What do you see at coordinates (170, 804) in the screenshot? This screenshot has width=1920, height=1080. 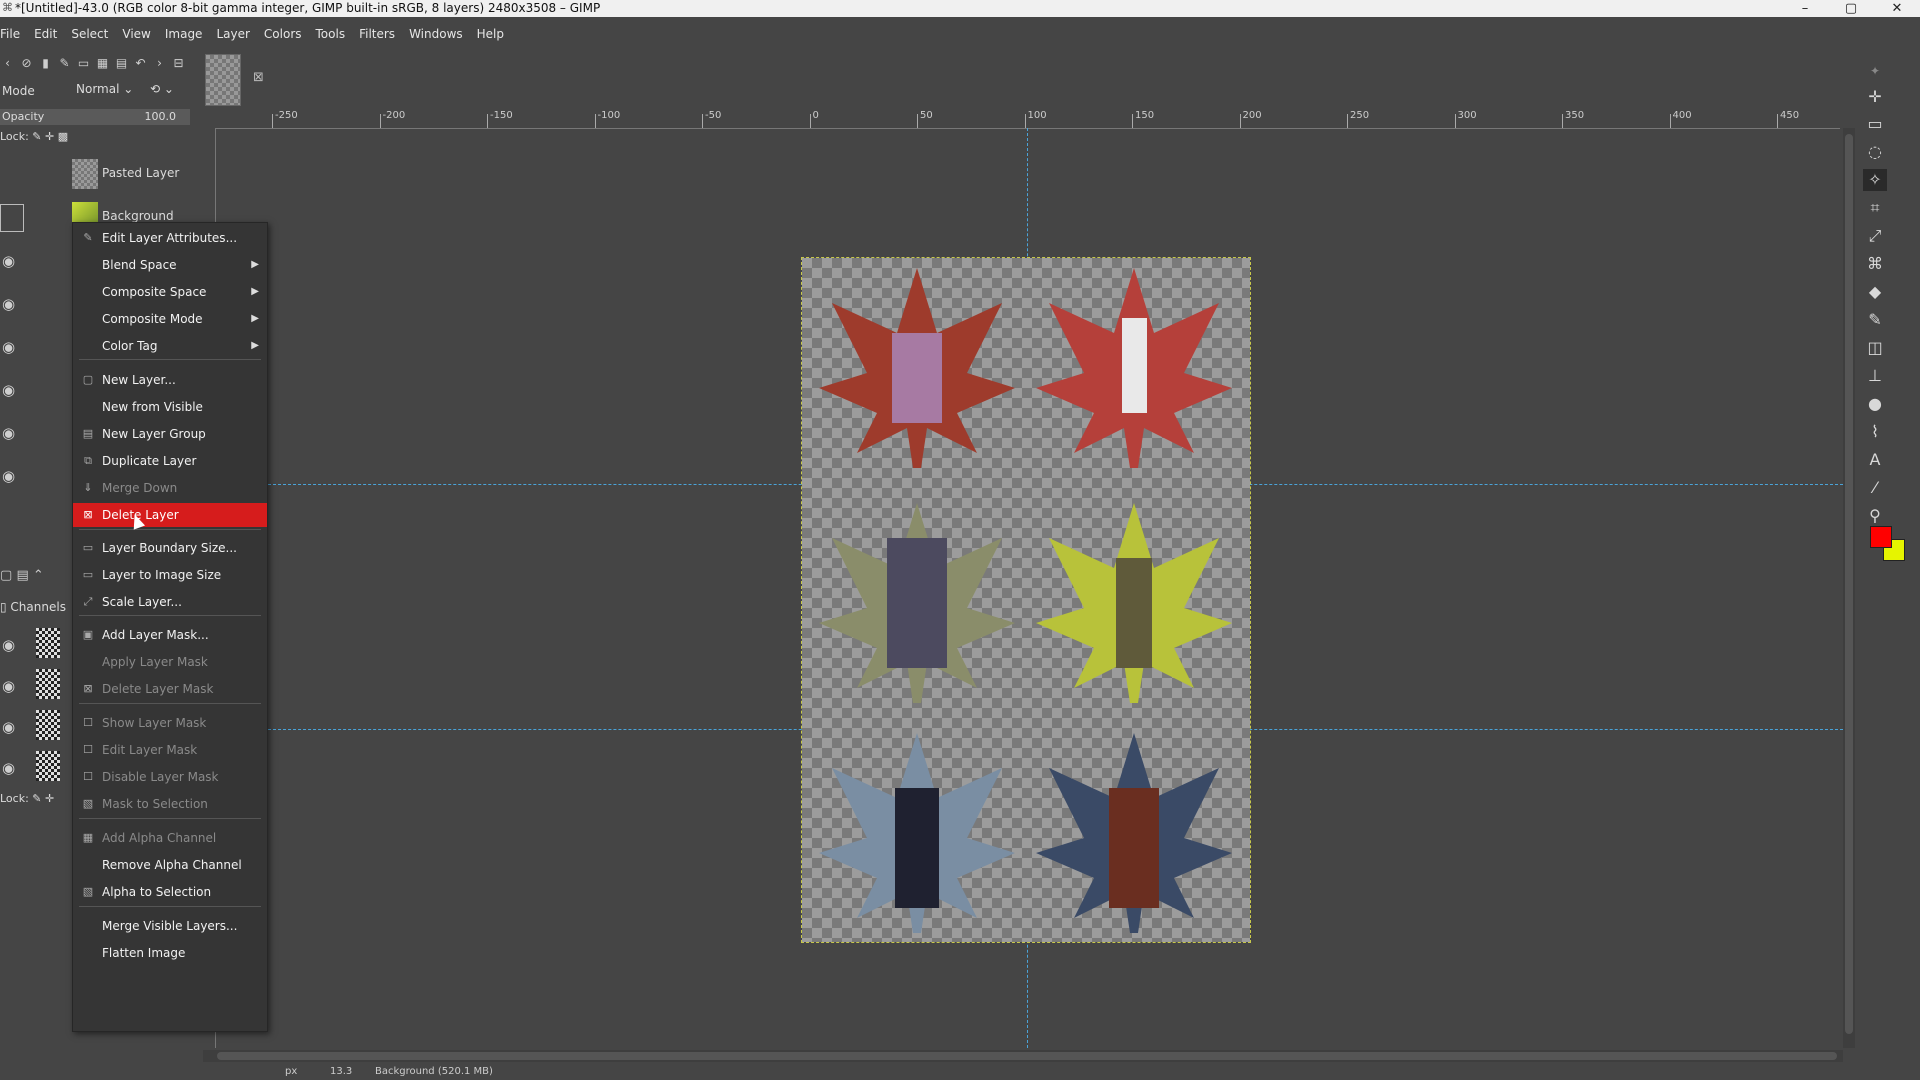 I see `menu-item-mask-to-selection: ▧ Mask to Selection` at bounding box center [170, 804].